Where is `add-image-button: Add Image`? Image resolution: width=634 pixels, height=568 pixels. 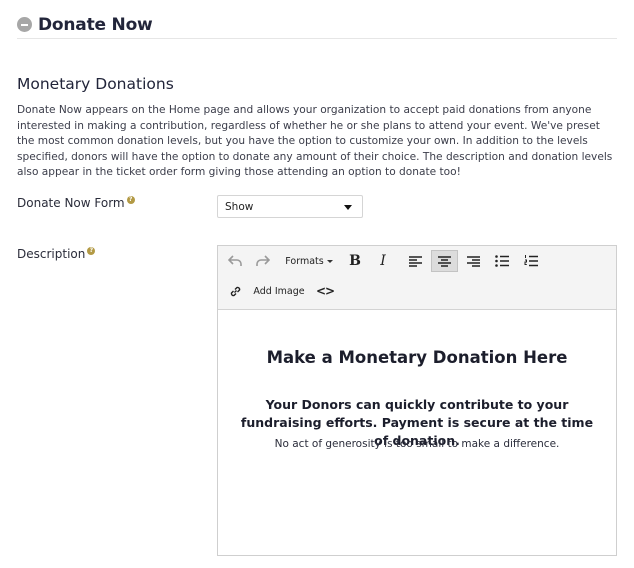
add-image-button: Add Image is located at coordinates (279, 291).